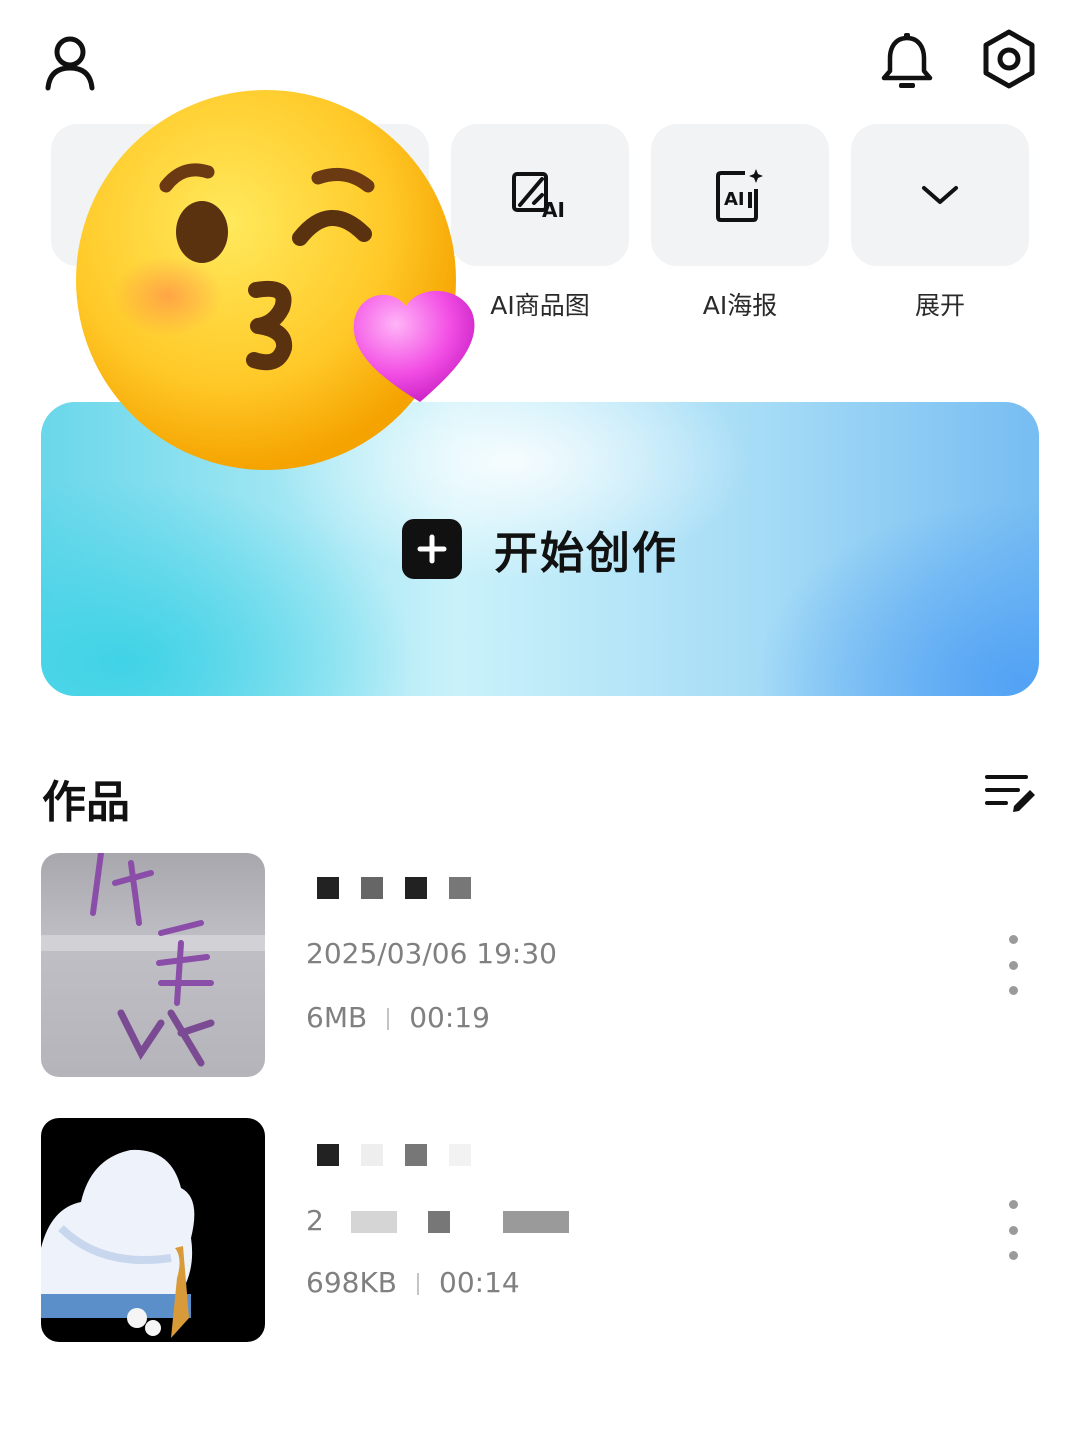 This screenshot has height=1445, width=1080. What do you see at coordinates (413, 1282) in the screenshot?
I see `work-meta: 698KB 00:14` at bounding box center [413, 1282].